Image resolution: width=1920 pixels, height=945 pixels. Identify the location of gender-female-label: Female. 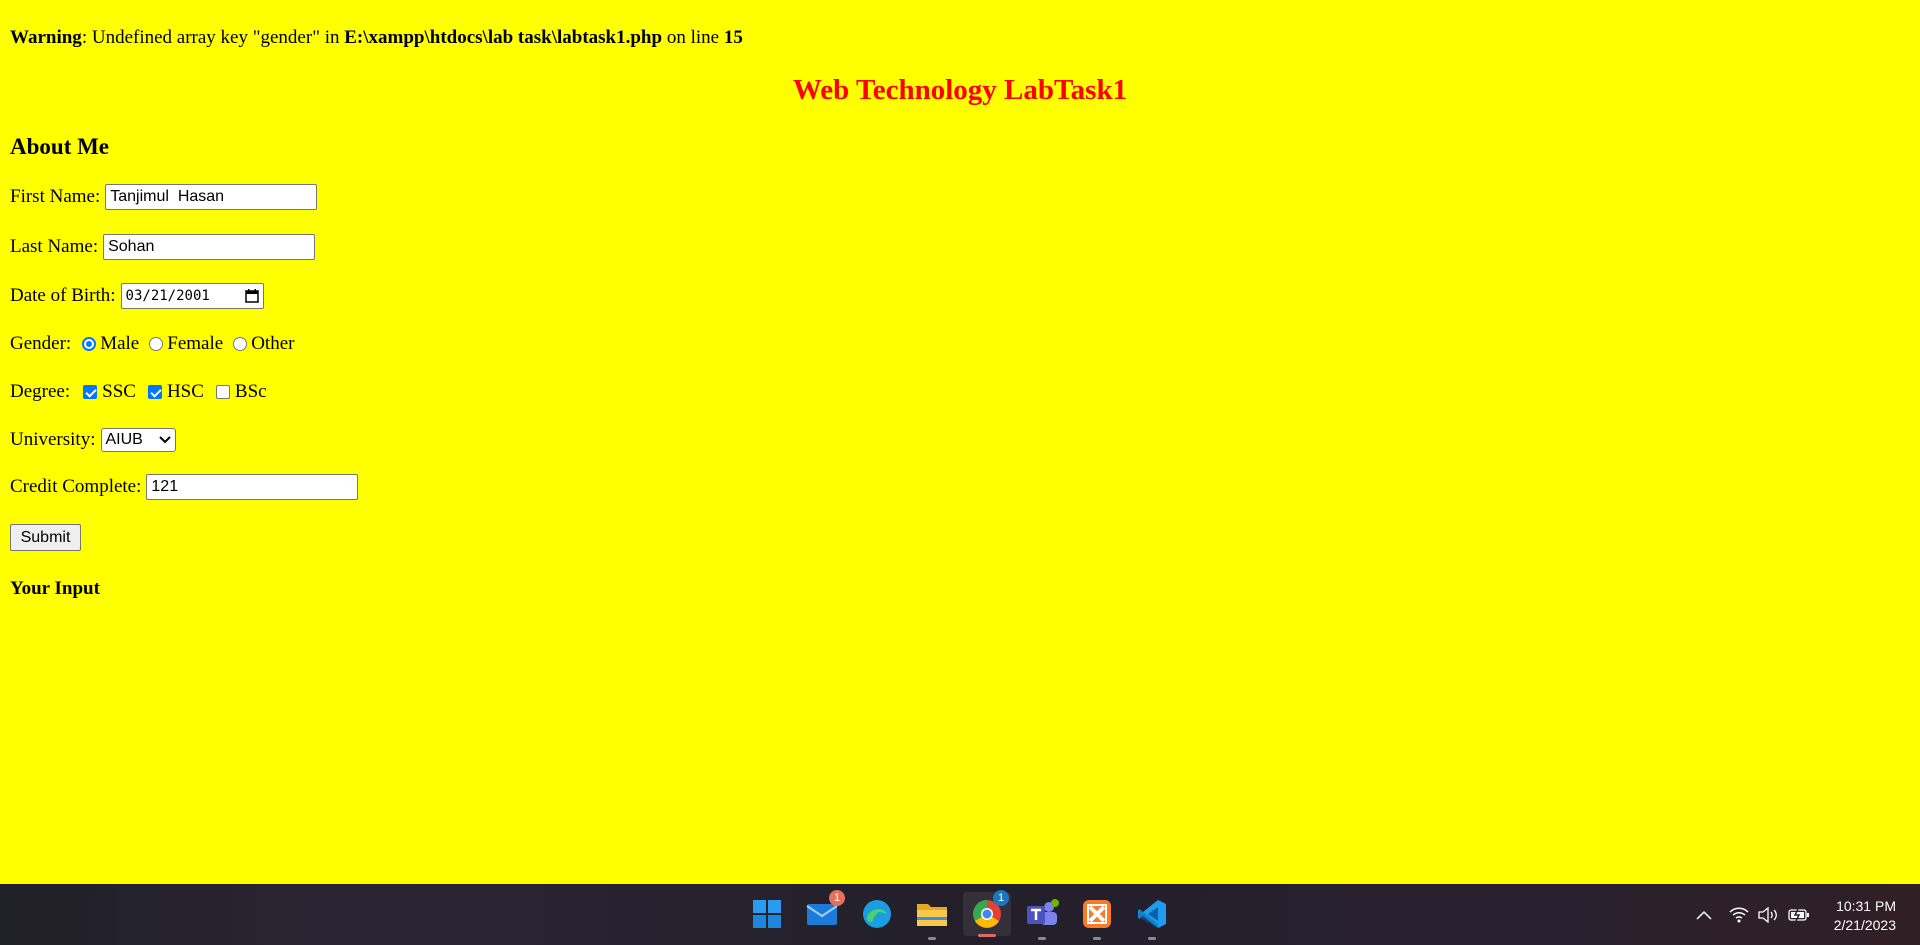
(195, 343).